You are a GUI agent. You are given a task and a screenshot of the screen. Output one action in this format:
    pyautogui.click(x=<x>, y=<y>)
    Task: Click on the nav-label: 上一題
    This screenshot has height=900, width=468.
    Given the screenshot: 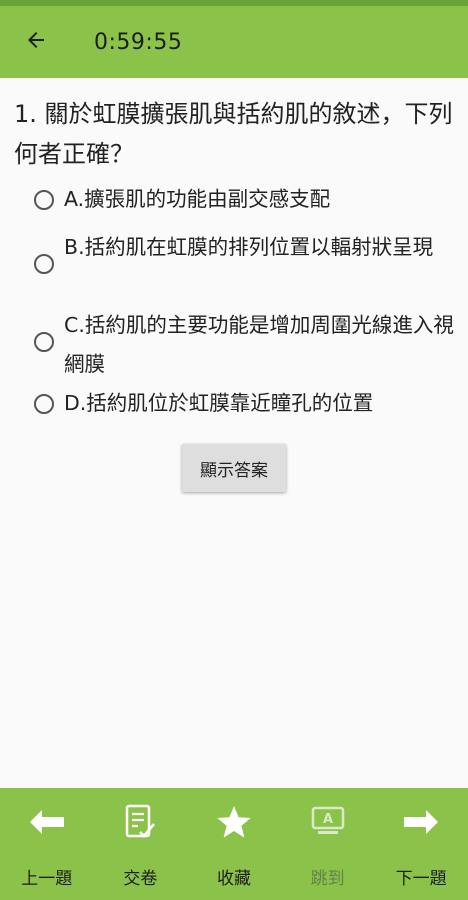 What is the action you would take?
    pyautogui.click(x=47, y=879)
    